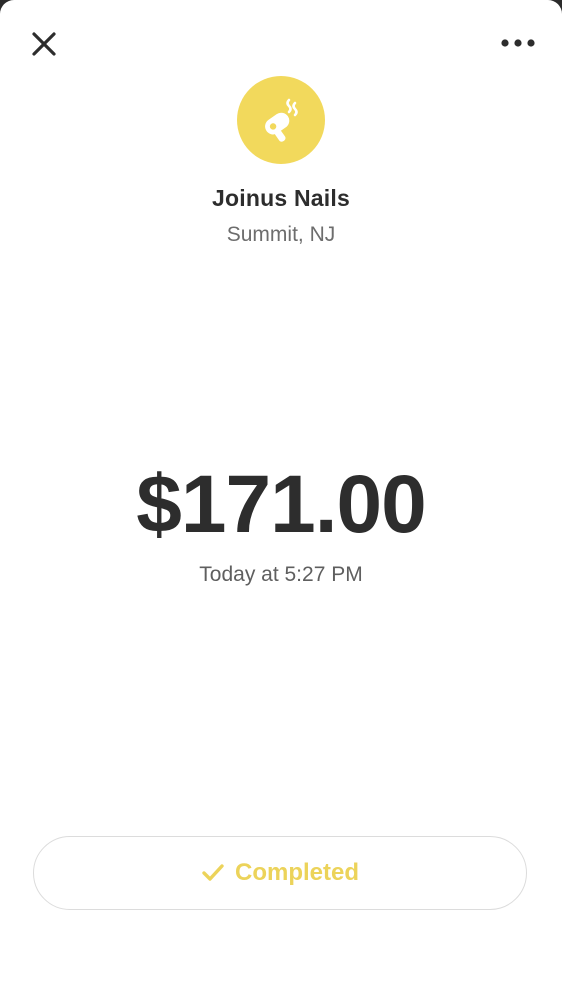 This screenshot has width=562, height=1000. I want to click on close-icon, so click(44, 44).